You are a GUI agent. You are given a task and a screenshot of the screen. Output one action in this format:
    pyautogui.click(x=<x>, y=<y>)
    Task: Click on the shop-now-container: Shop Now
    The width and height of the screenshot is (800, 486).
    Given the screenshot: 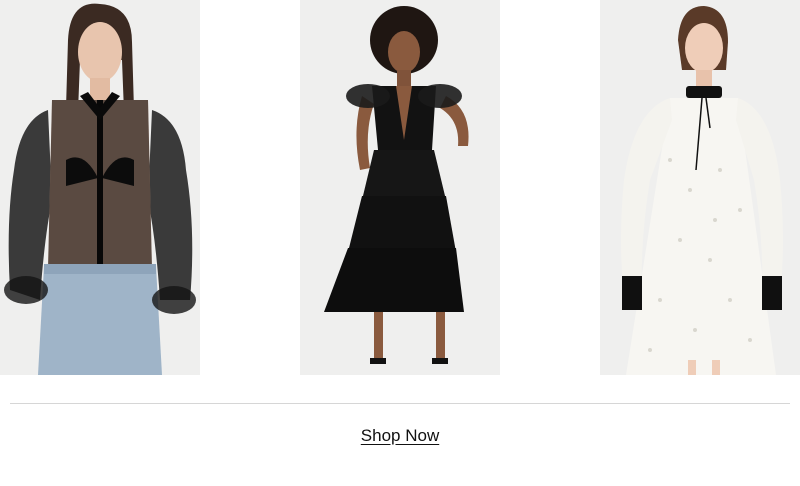 What is the action you would take?
    pyautogui.click(x=400, y=436)
    